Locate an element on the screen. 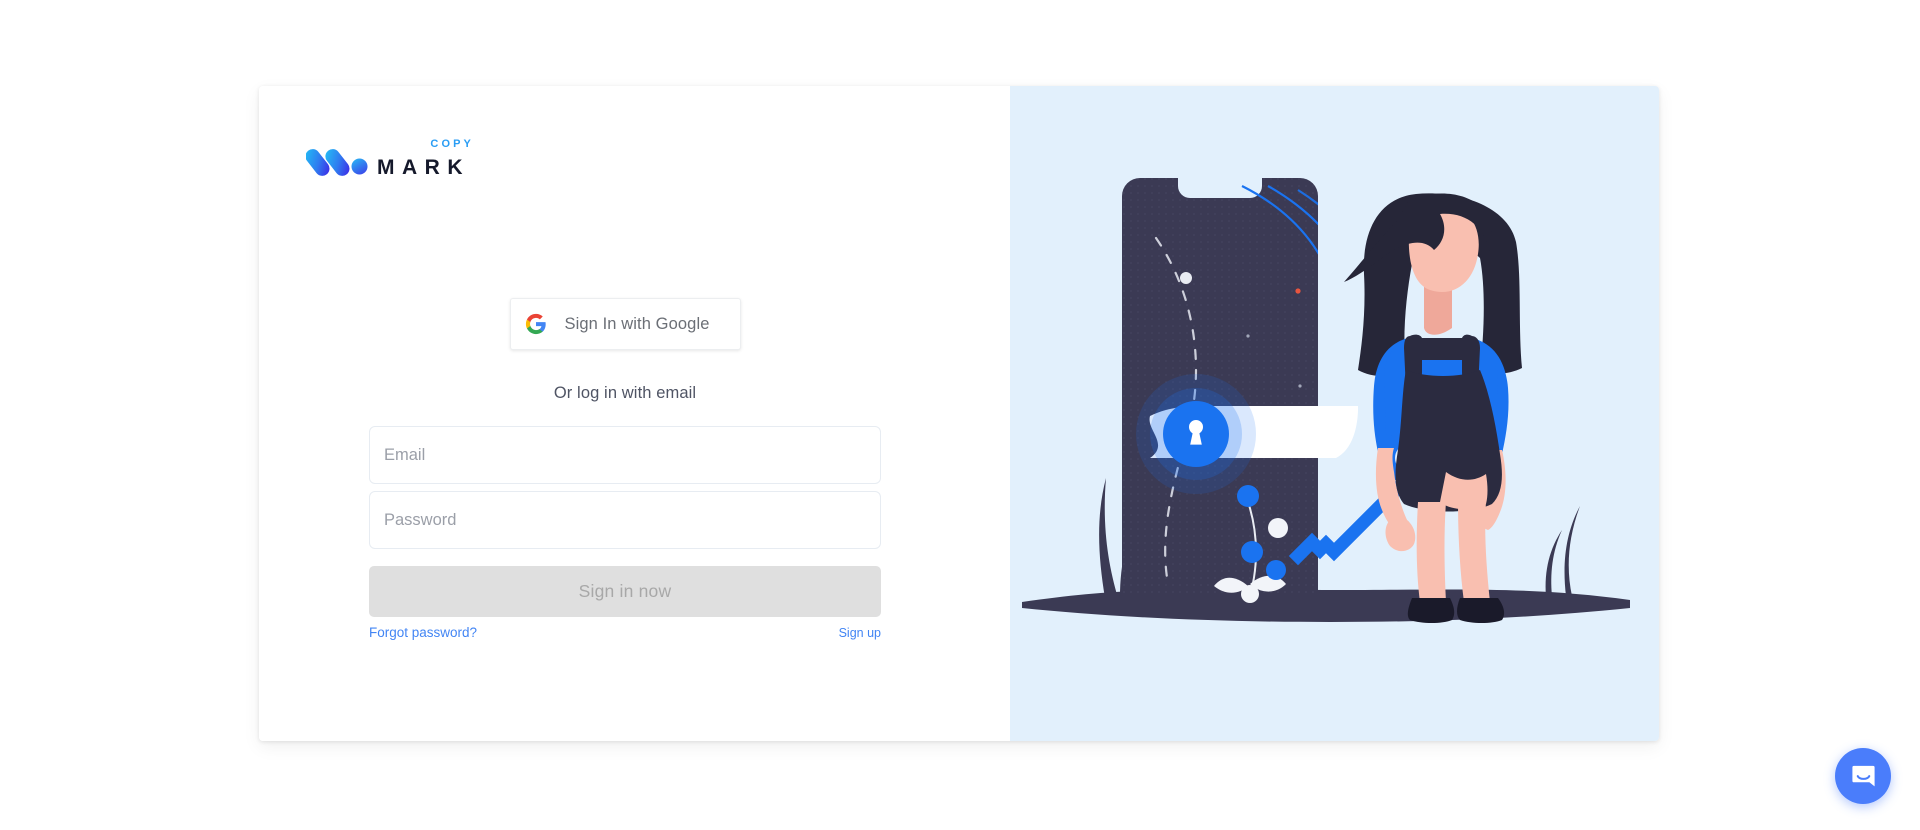 This screenshot has width=1920, height=830. brand-logo: COPY MARK is located at coordinates (388, 152).